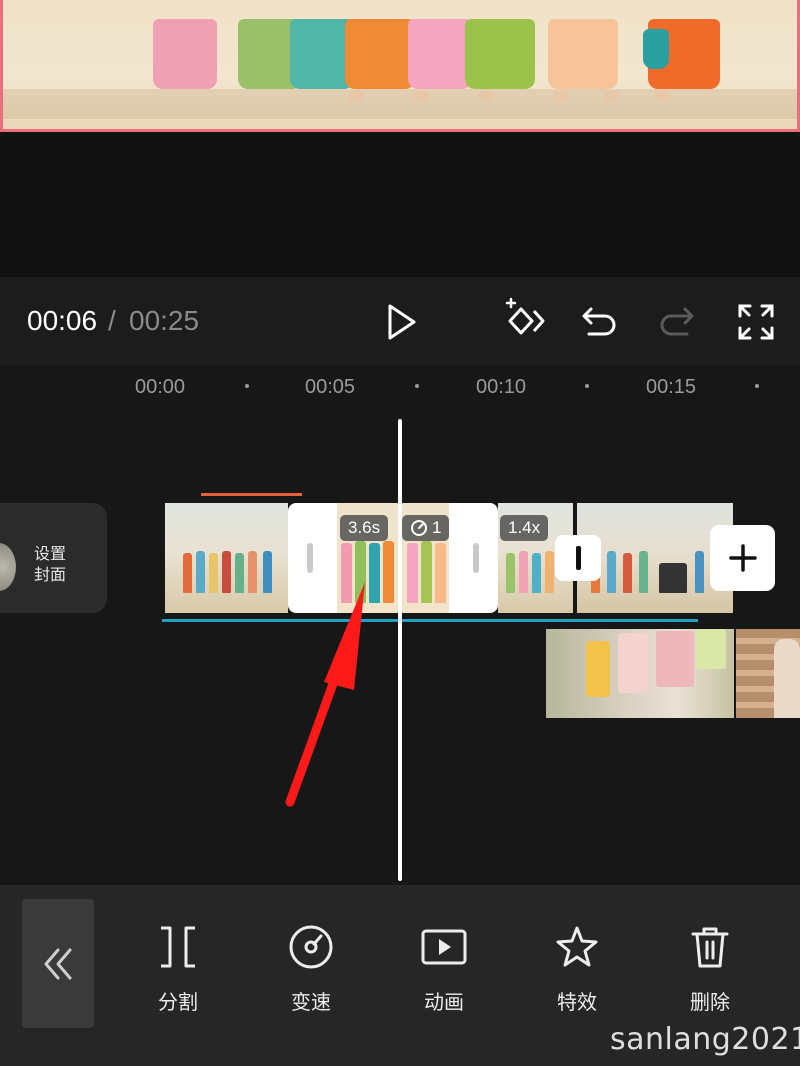 The height and width of the screenshot is (1066, 800). I want to click on fullscreen-button, so click(756, 322).